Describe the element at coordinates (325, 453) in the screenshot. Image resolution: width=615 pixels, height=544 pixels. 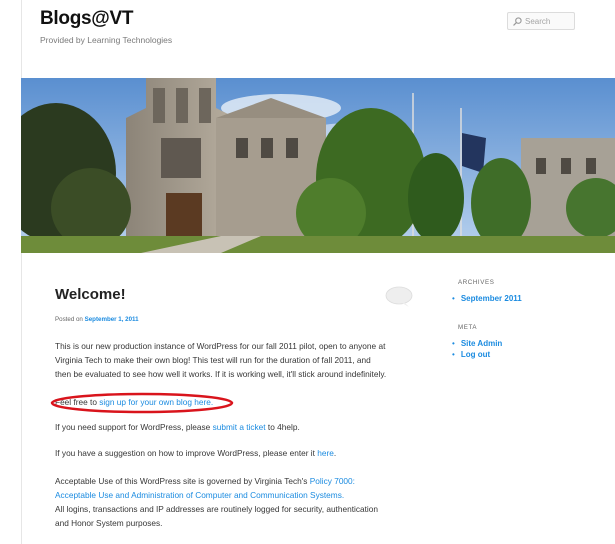
I see `suggestion-here-link: here` at that location.